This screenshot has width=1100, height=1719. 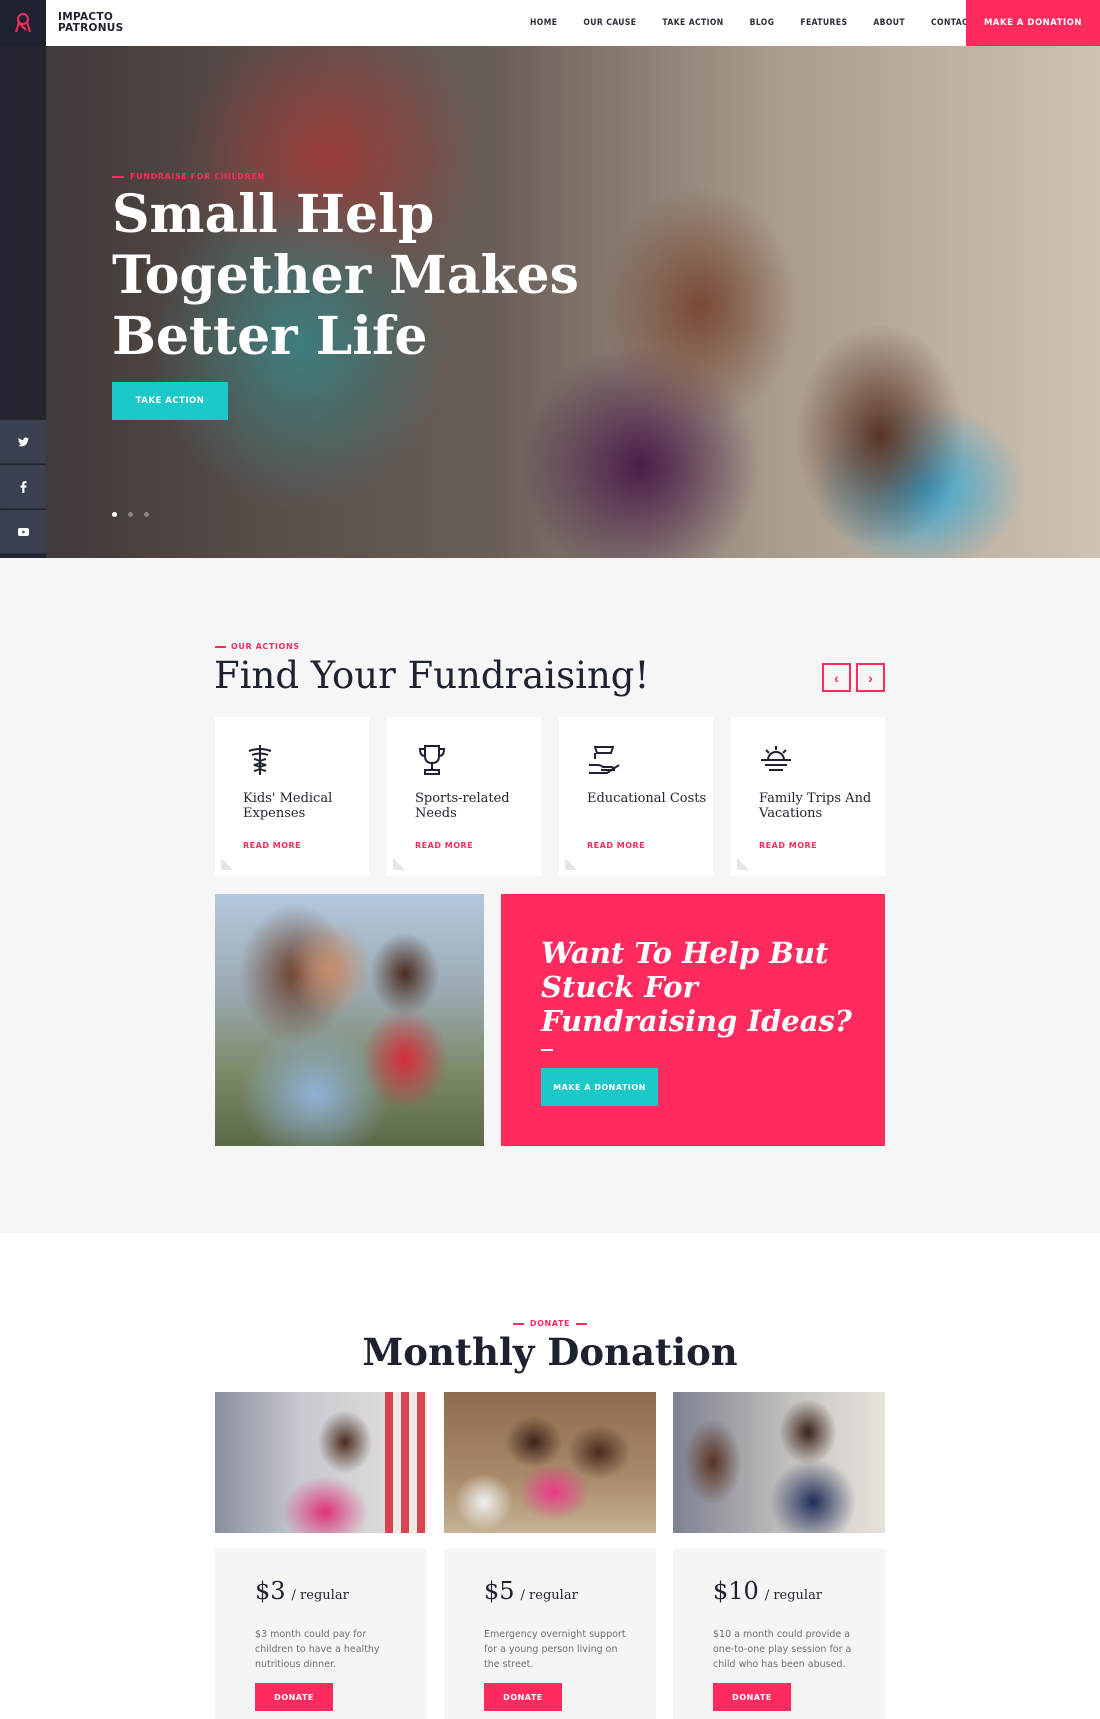 I want to click on price: $10 / regular, so click(x=767, y=1591).